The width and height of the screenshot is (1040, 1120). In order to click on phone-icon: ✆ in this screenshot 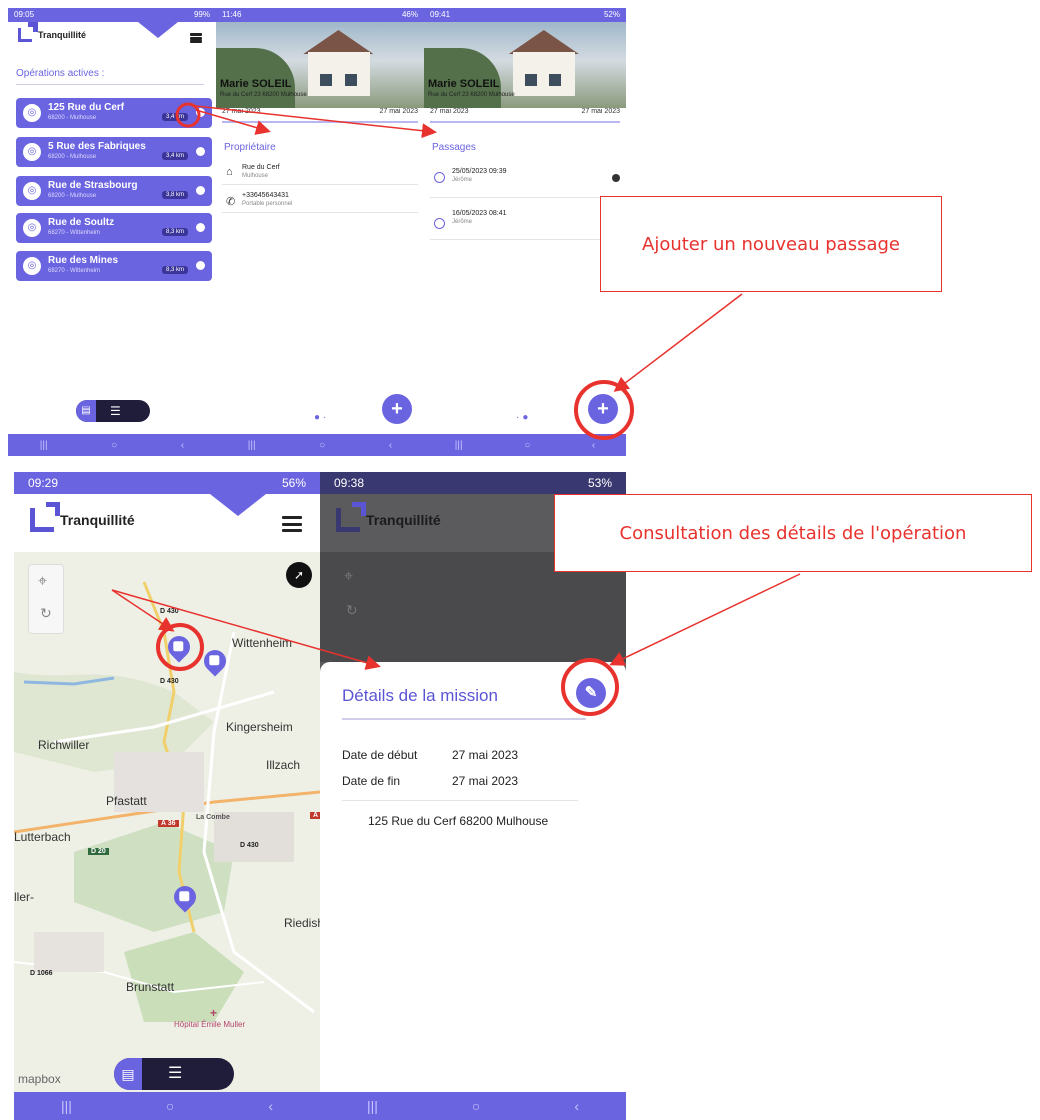, I will do `click(231, 202)`.